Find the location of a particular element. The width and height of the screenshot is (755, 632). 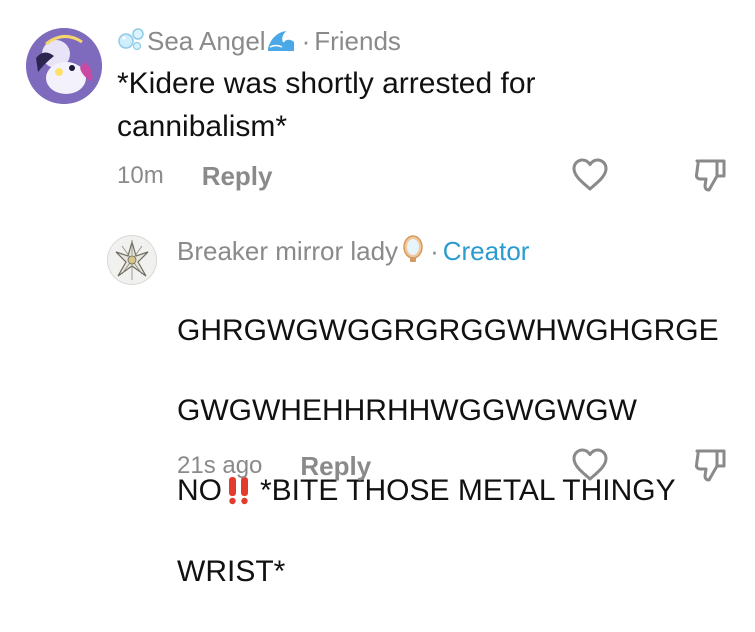

creator-badge: Creator is located at coordinates (486, 250).